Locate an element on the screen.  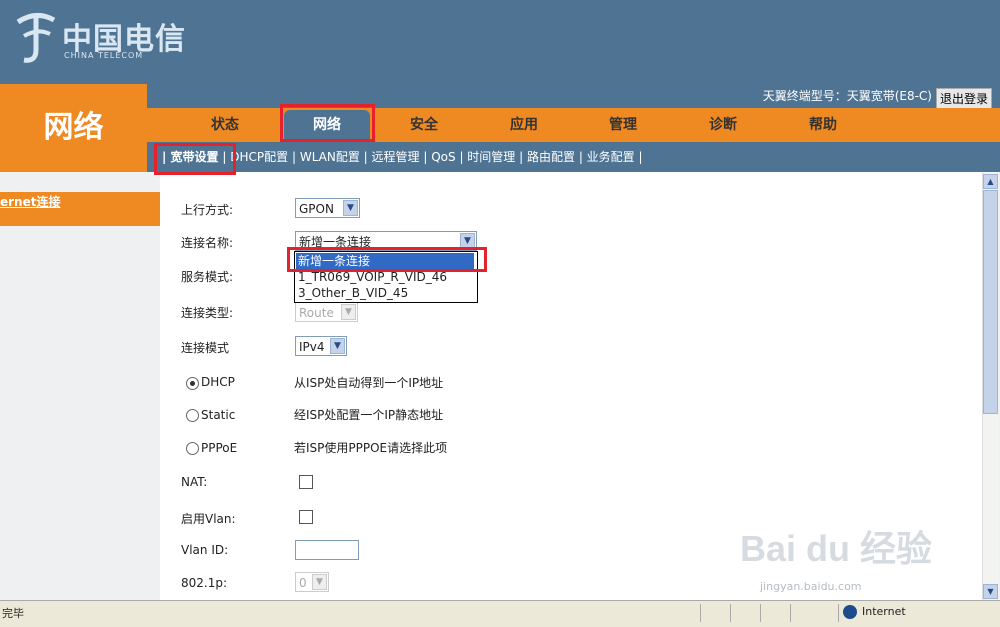
device-model-text: 天翼终端型号：天翼宽带(E8-C) is located at coordinates (847, 96).